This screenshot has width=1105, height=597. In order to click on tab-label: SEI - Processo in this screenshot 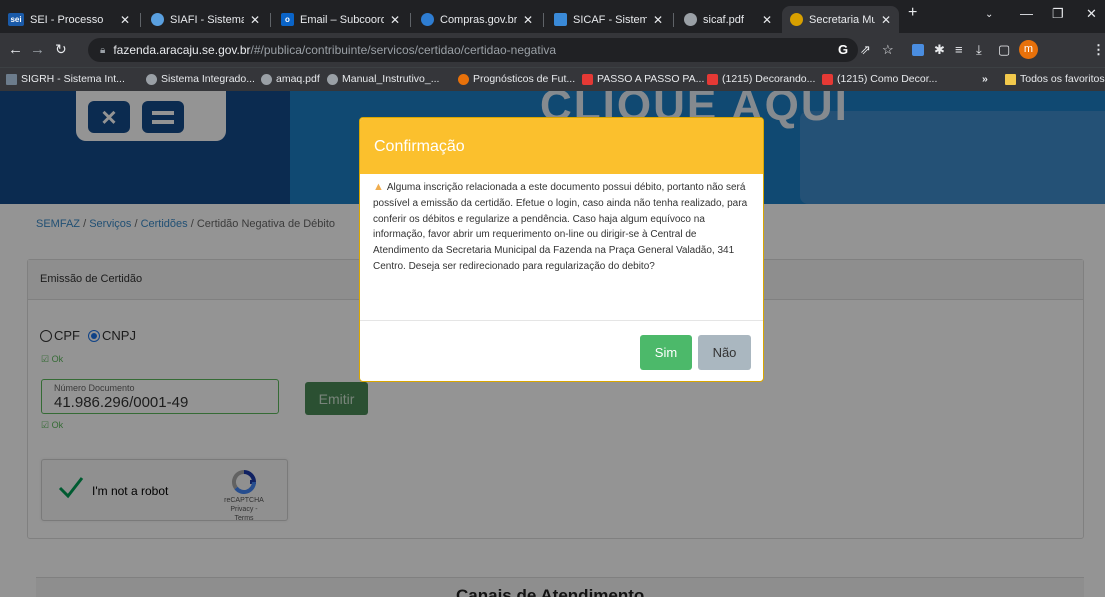, I will do `click(67, 19)`.